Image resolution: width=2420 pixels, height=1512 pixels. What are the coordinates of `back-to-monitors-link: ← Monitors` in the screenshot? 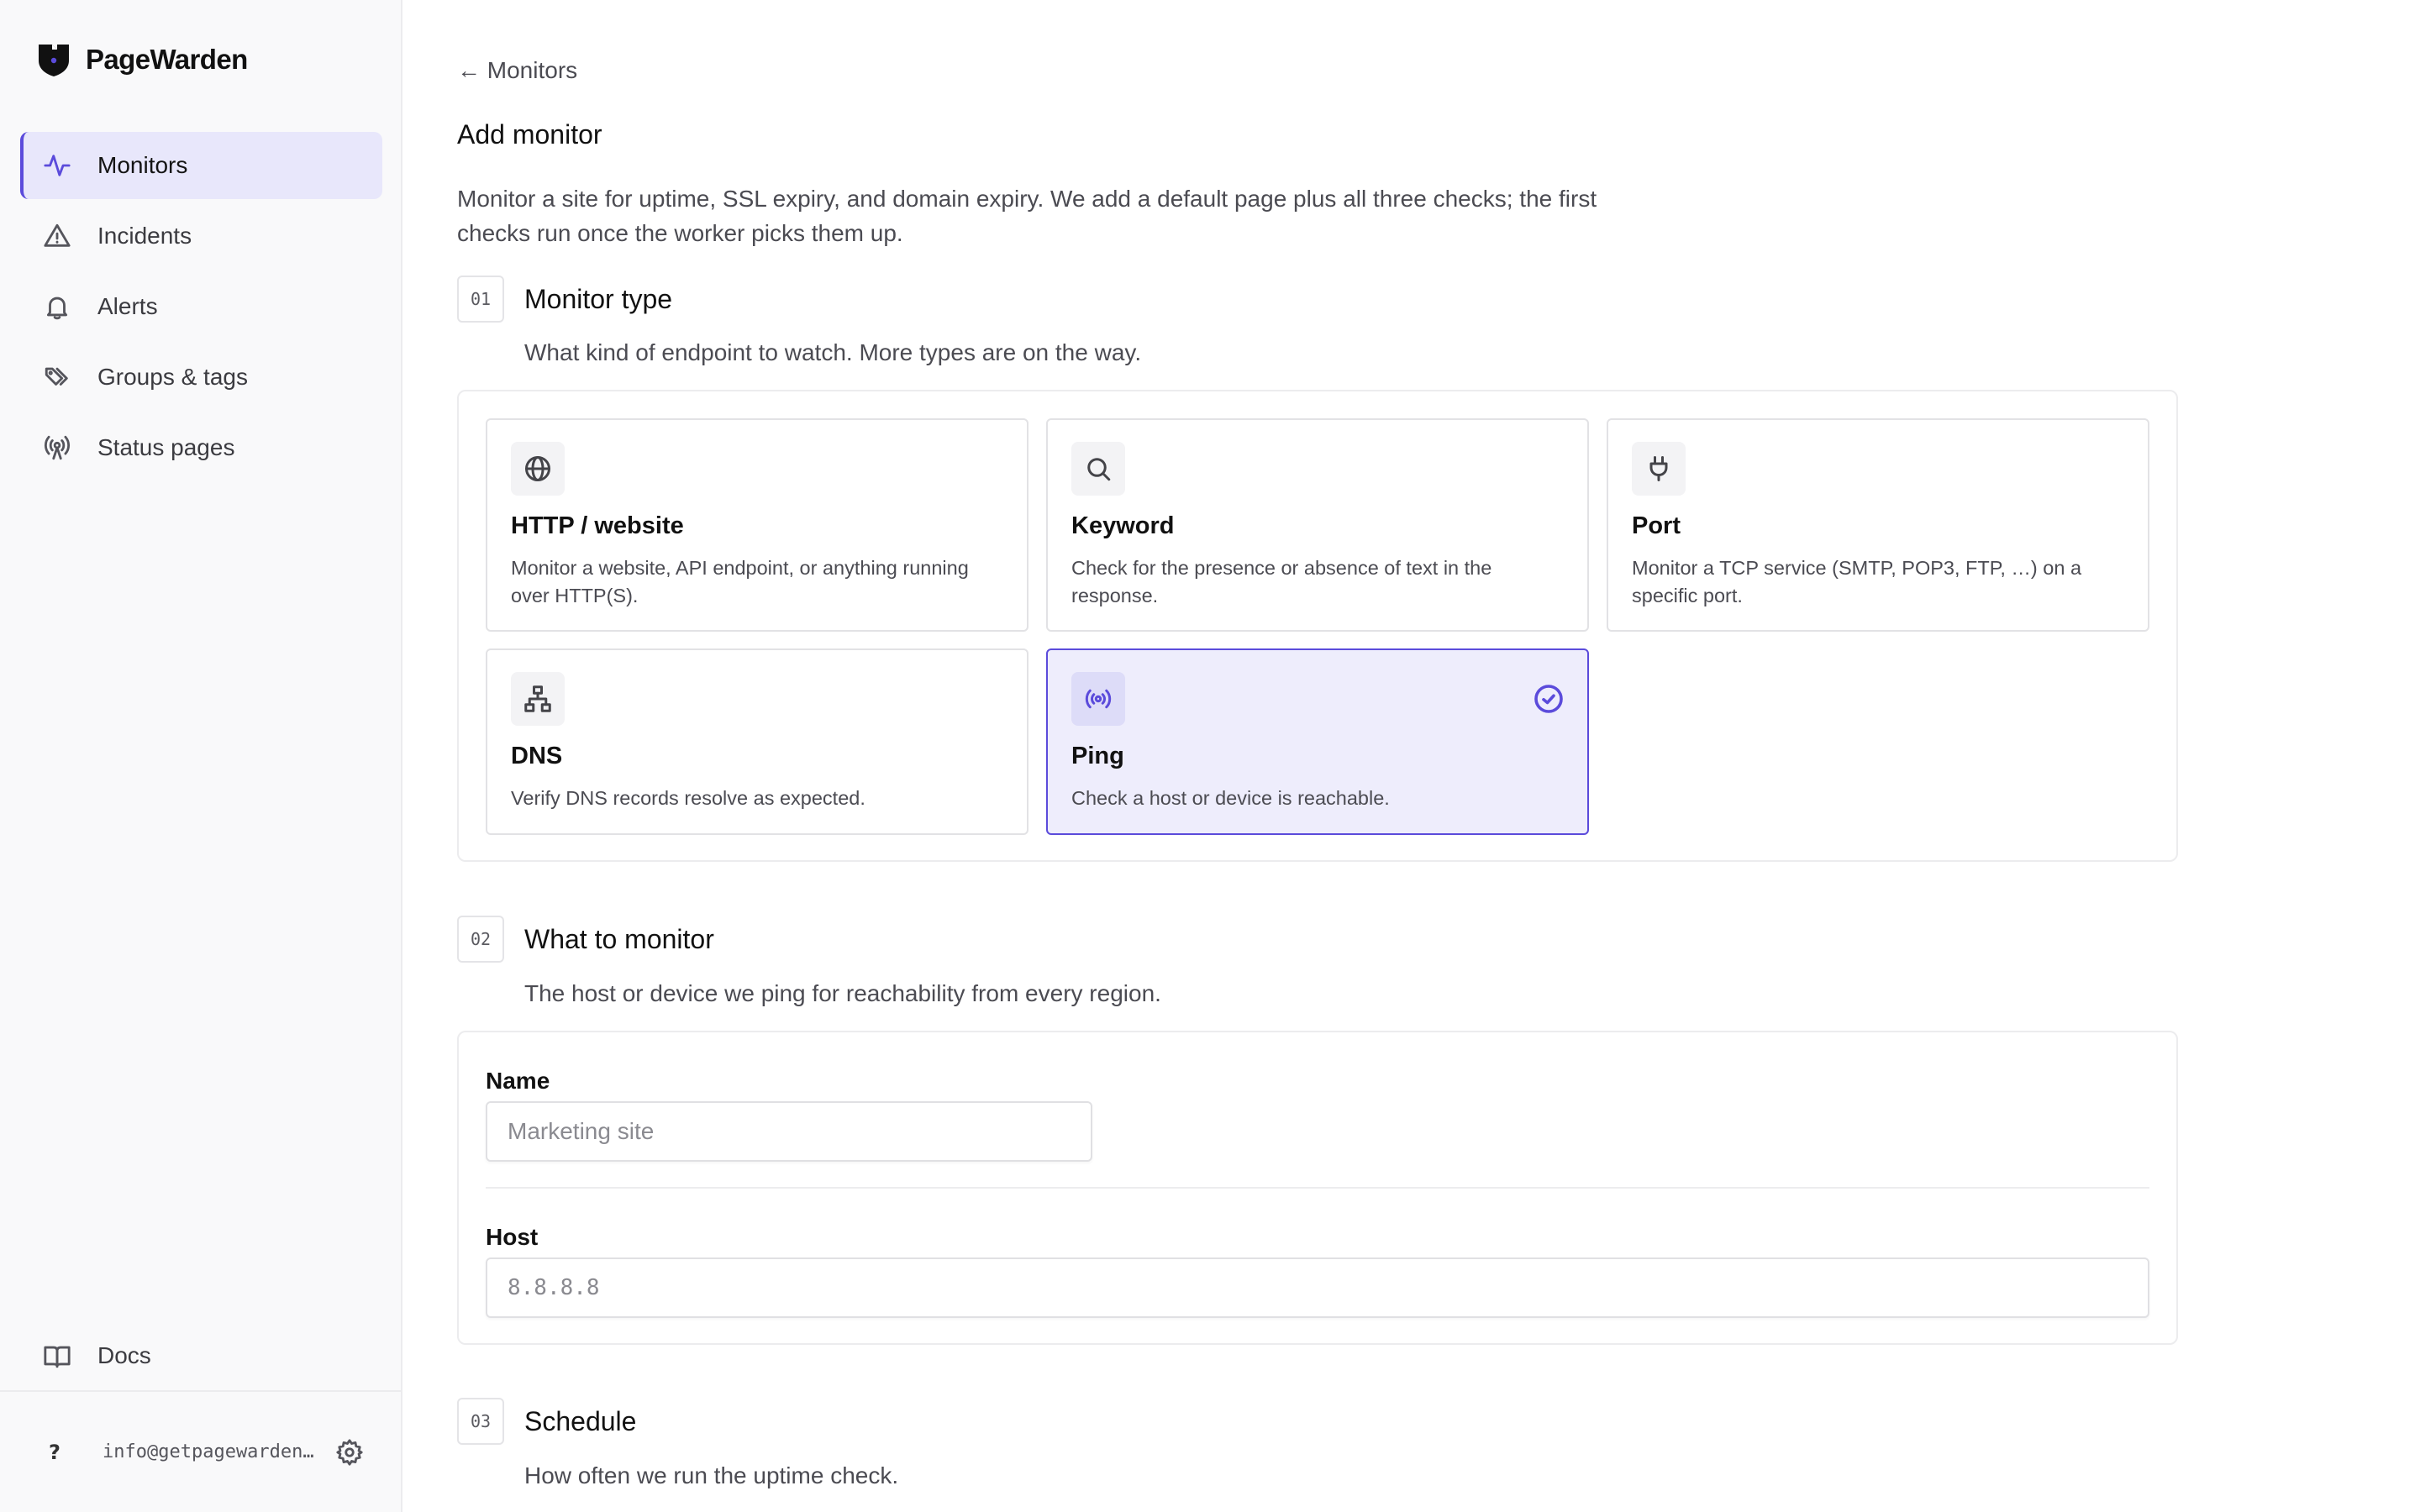 It's located at (517, 70).